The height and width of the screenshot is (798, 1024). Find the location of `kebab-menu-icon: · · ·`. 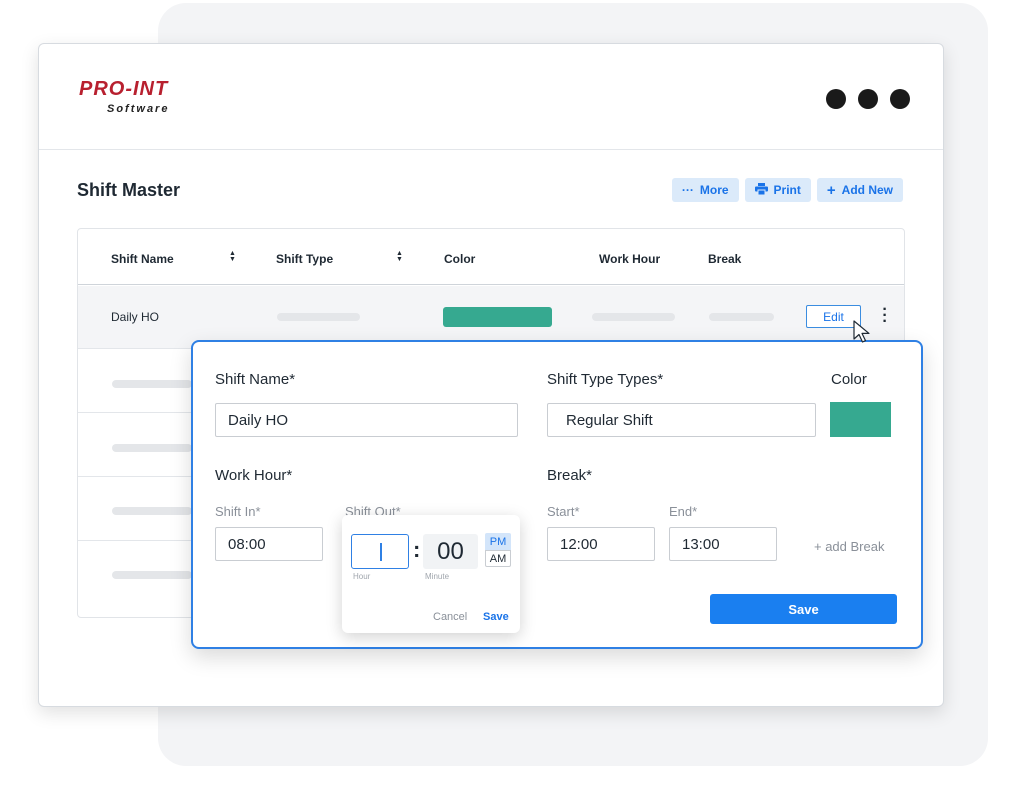

kebab-menu-icon: · · · is located at coordinates (885, 316).